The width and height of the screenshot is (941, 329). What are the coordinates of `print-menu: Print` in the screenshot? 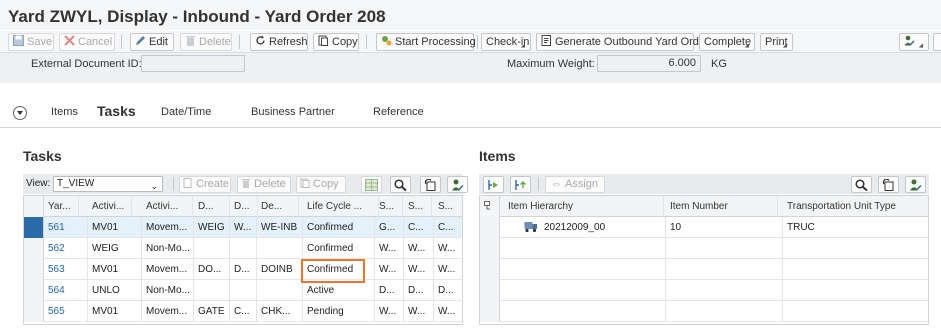 It's located at (776, 42).